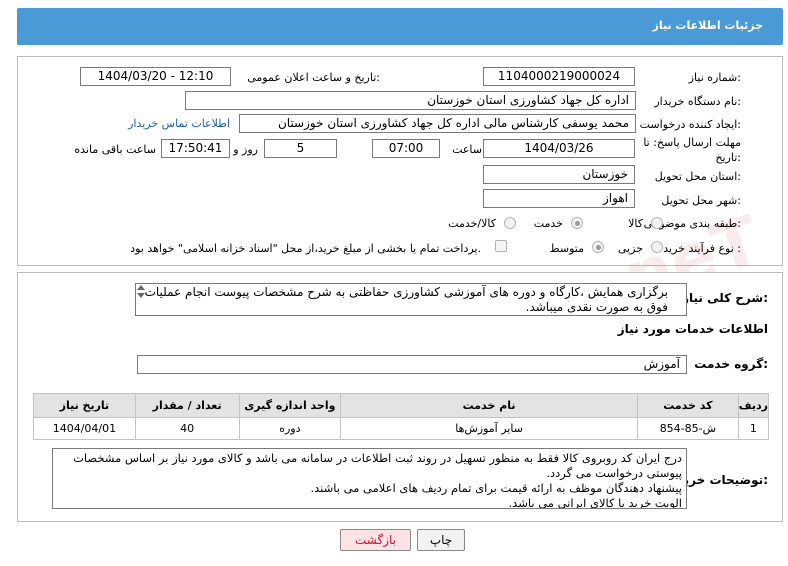 This screenshot has width=788, height=566. What do you see at coordinates (179, 123) in the screenshot?
I see `buyer-contact-link: اطلاعات تماس خریدار` at bounding box center [179, 123].